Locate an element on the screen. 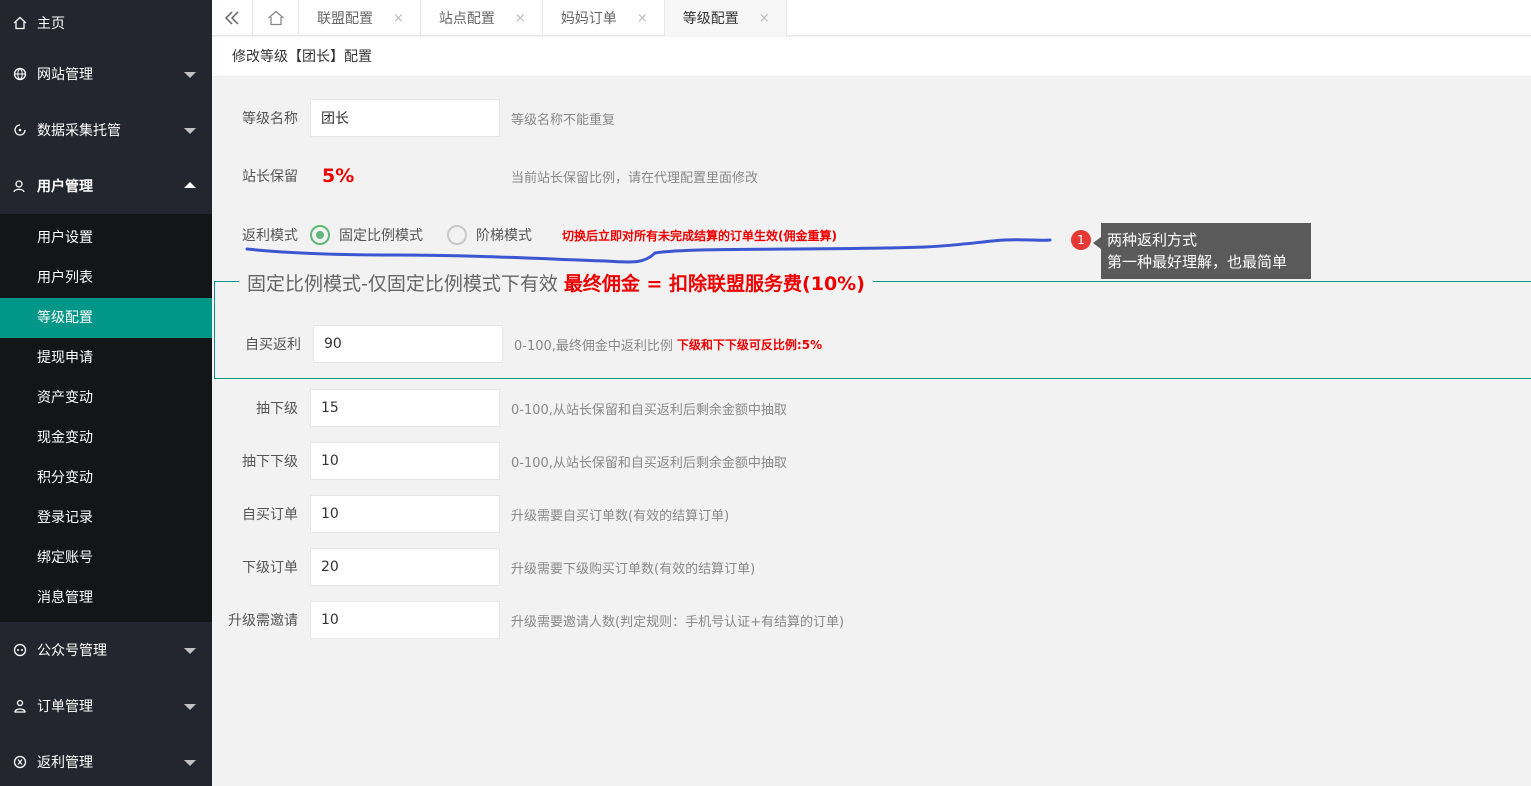 The height and width of the screenshot is (786, 1531). nav-collect: 数据采集托管 is located at coordinates (106, 130).